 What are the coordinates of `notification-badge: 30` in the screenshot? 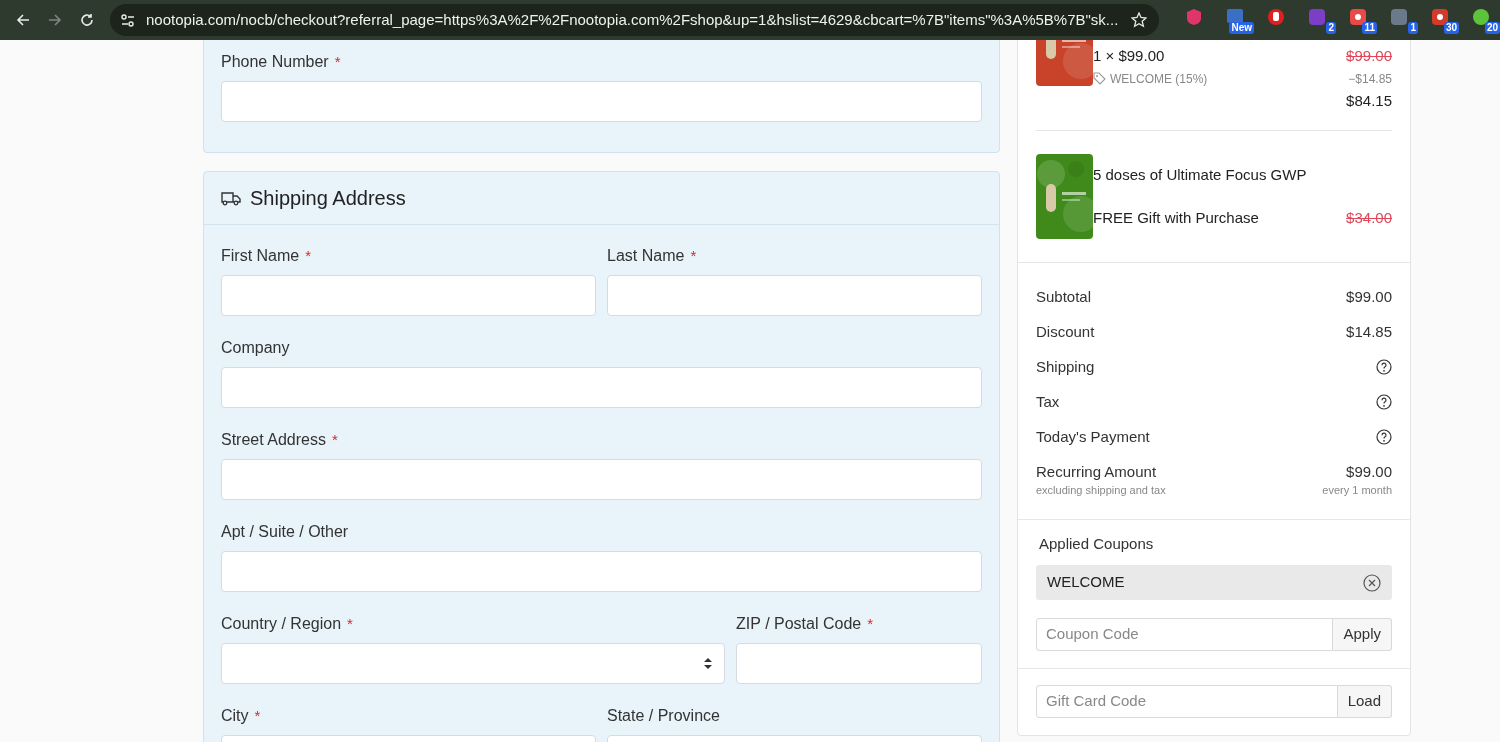 It's located at (1451, 28).